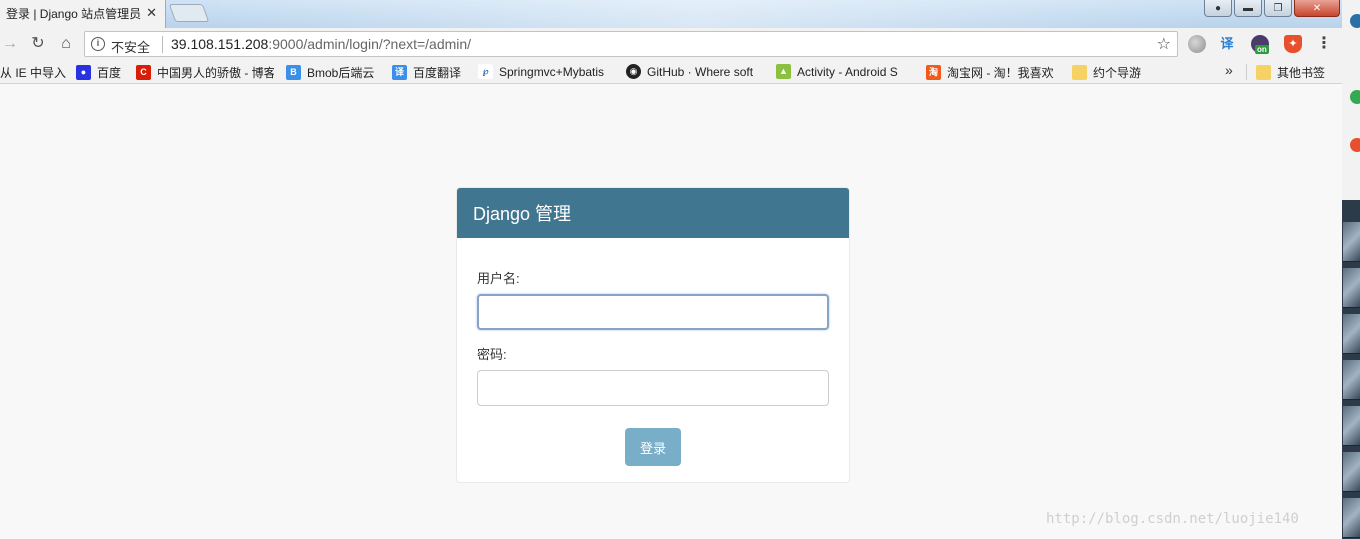 This screenshot has height=539, width=1360. What do you see at coordinates (1278, 8) in the screenshot?
I see `window-restore-icon: ❐` at bounding box center [1278, 8].